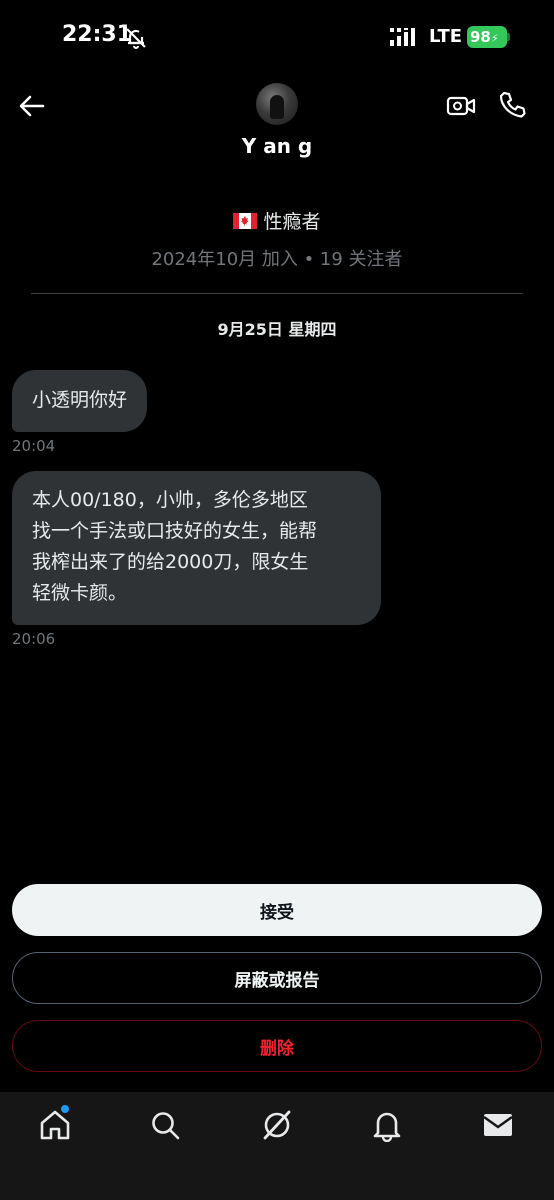 The height and width of the screenshot is (1200, 554). What do you see at coordinates (245, 221) in the screenshot?
I see `canada-flag-icon` at bounding box center [245, 221].